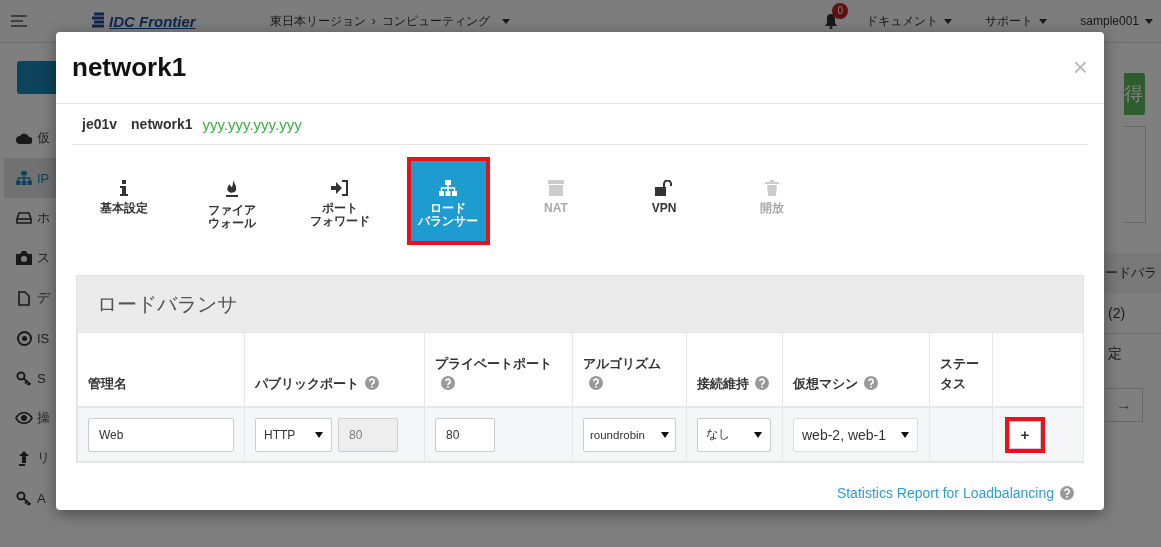 The height and width of the screenshot is (547, 1161). Describe the element at coordinates (664, 201) in the screenshot. I see `tab: VPN` at that location.